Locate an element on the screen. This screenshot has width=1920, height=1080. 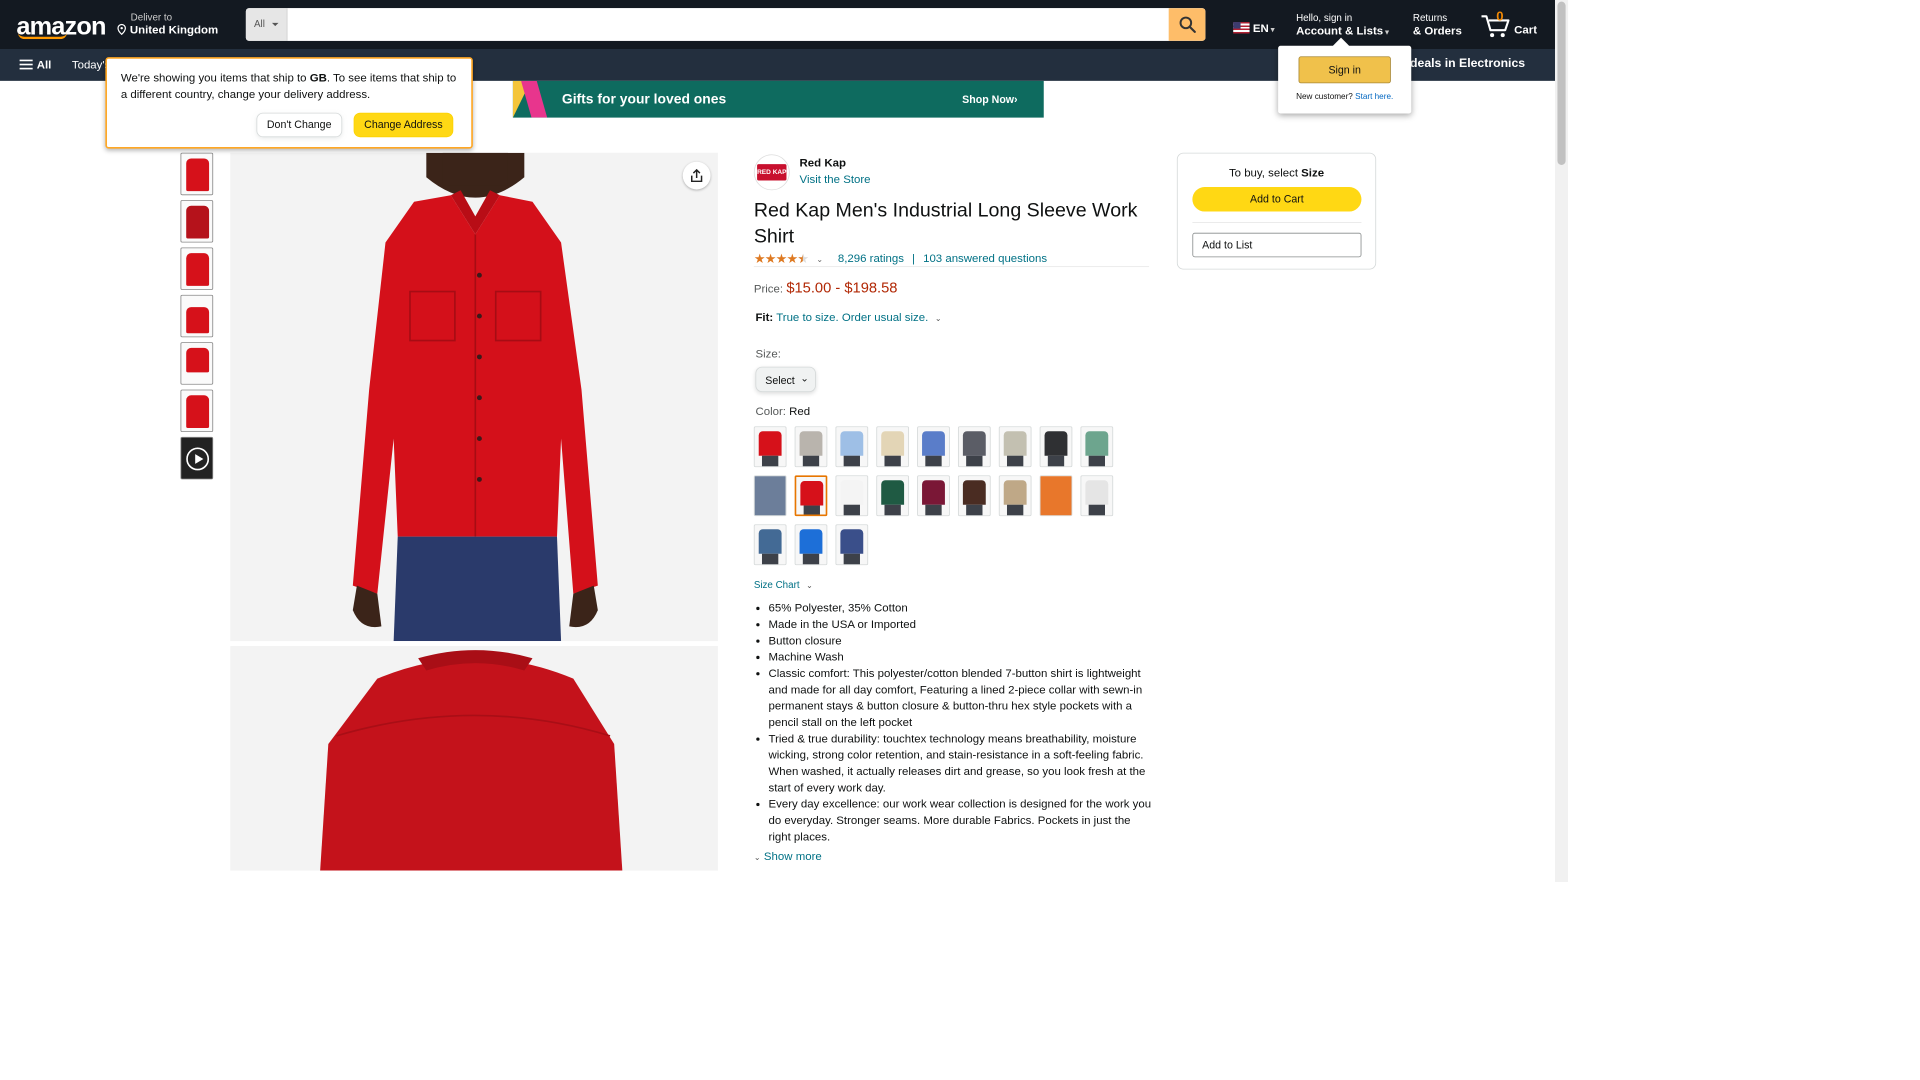
dont-change-button: Don't Change is located at coordinates (299, 125).